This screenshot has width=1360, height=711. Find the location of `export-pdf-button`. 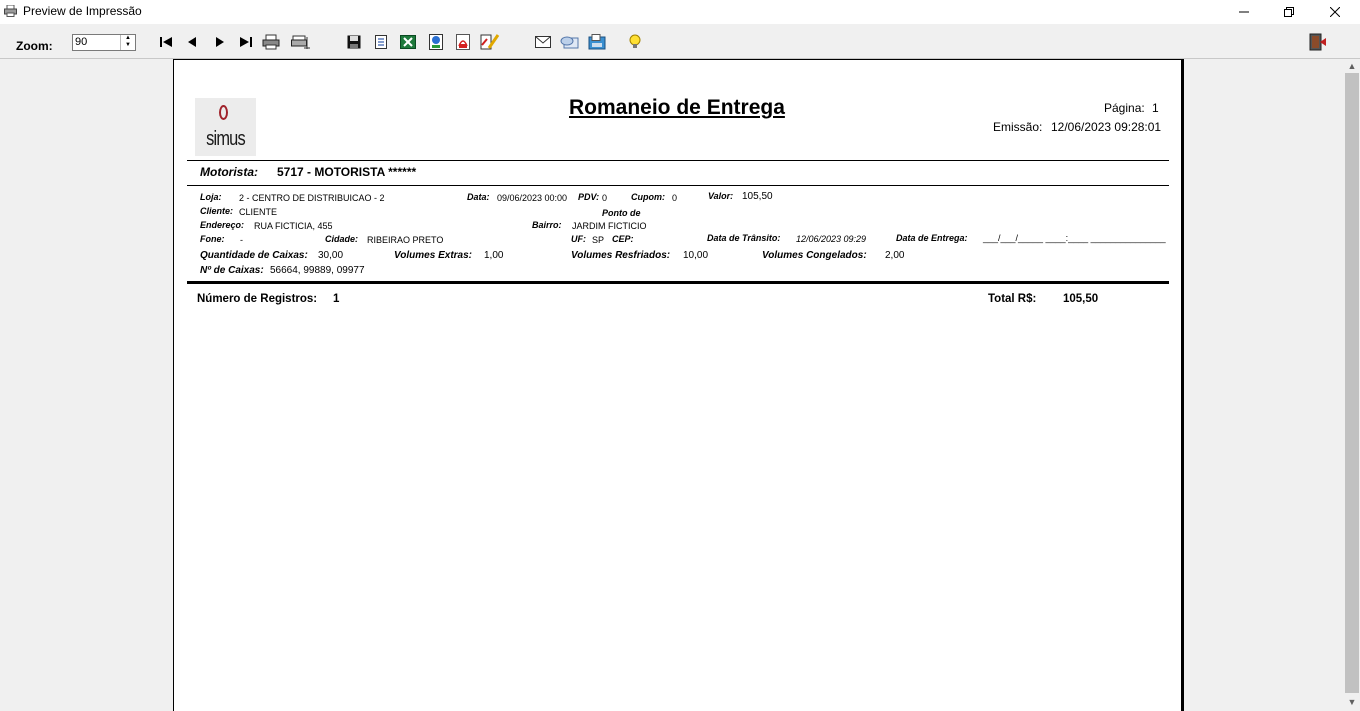

export-pdf-button is located at coordinates (463, 42).